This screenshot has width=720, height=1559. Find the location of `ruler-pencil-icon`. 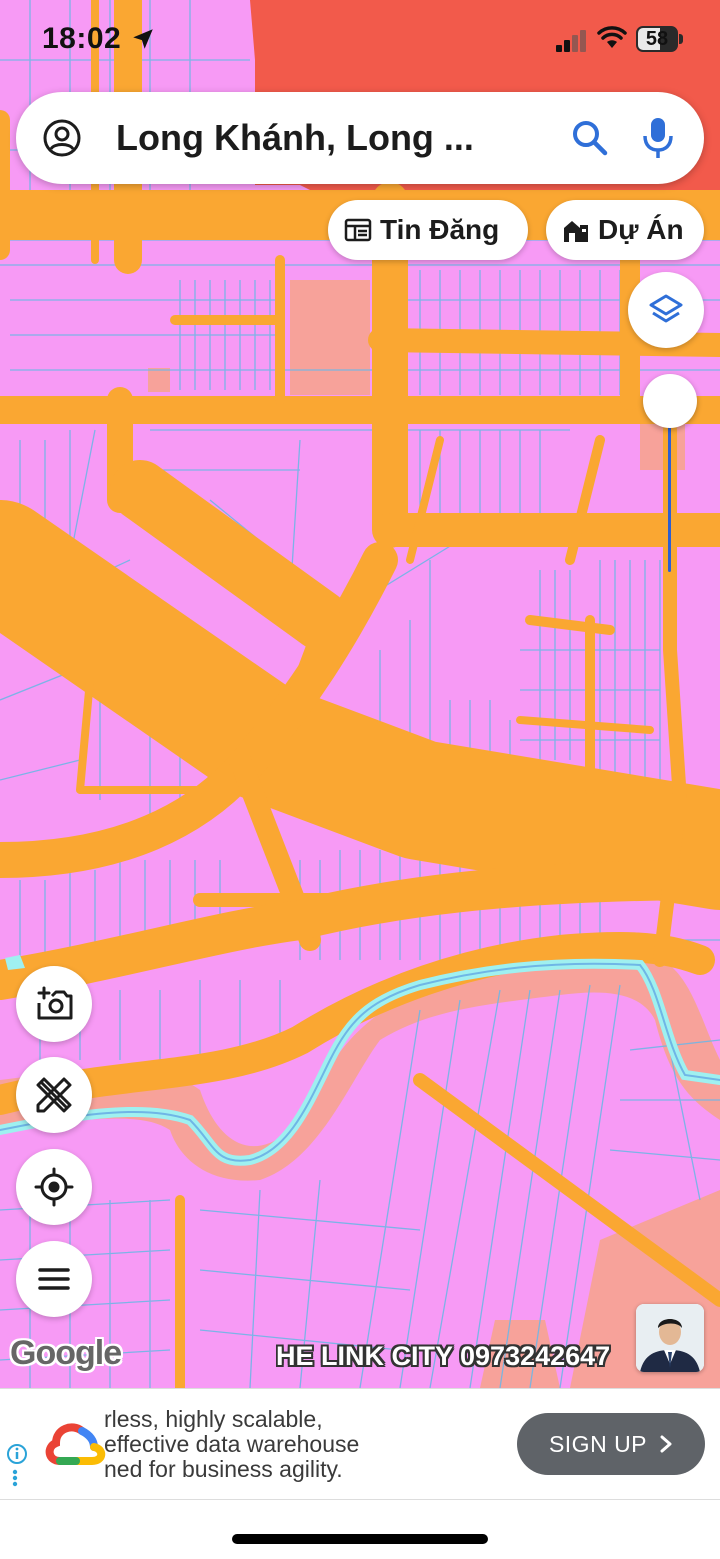

ruler-pencil-icon is located at coordinates (54, 1095).